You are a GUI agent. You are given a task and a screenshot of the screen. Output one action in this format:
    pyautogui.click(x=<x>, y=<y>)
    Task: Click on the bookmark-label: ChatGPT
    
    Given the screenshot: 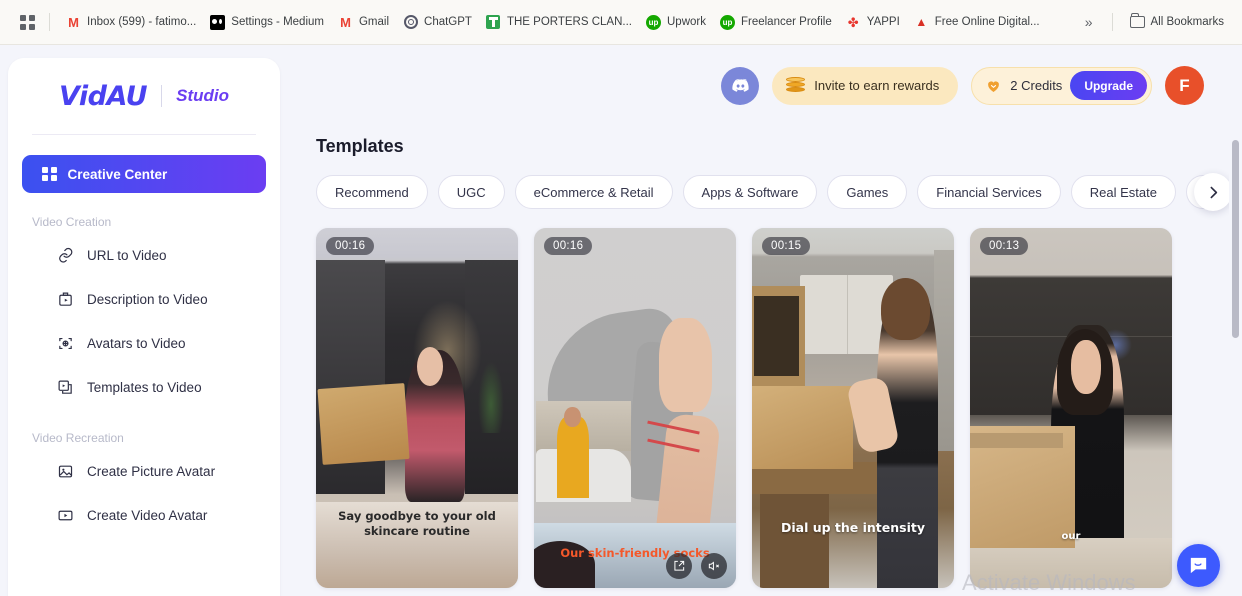 What is the action you would take?
    pyautogui.click(x=448, y=22)
    